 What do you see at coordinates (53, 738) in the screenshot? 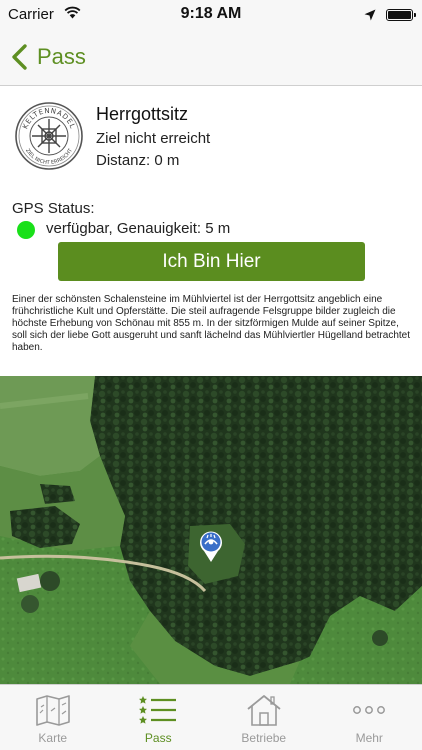
I see `tab-label: Karte` at bounding box center [53, 738].